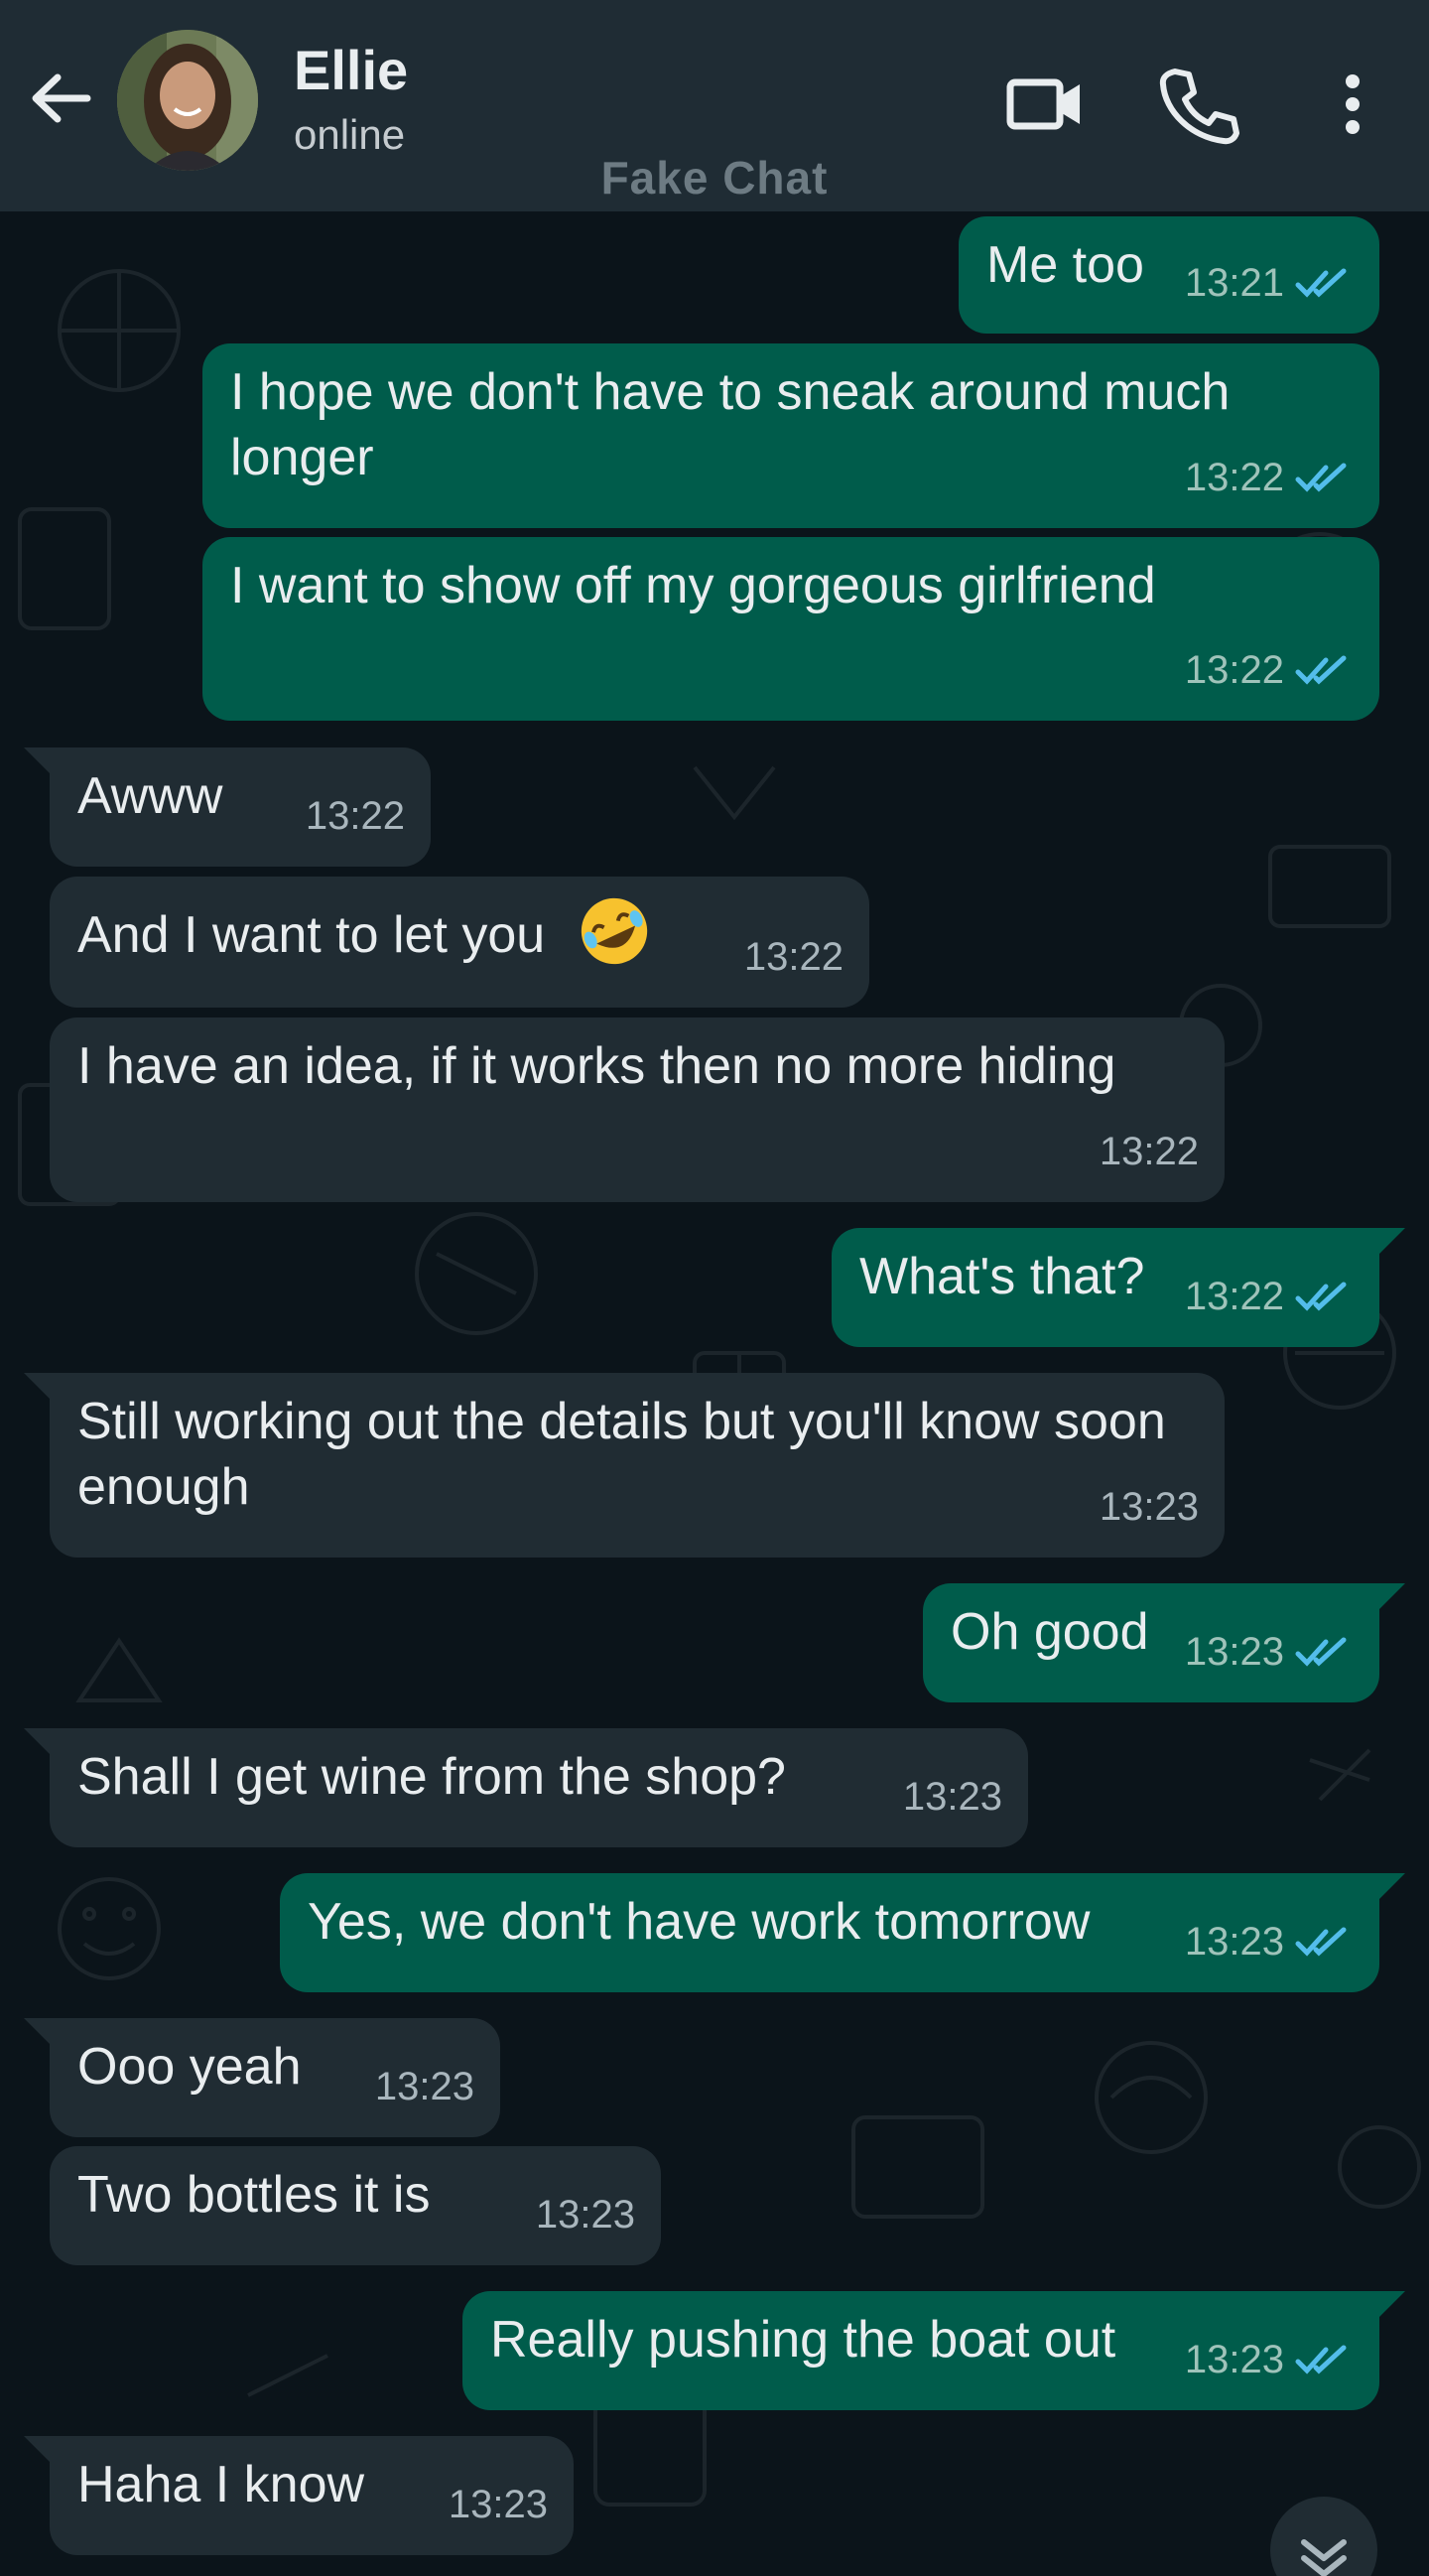 Image resolution: width=1429 pixels, height=2576 pixels. I want to click on contact-name: Ellie, so click(351, 70).